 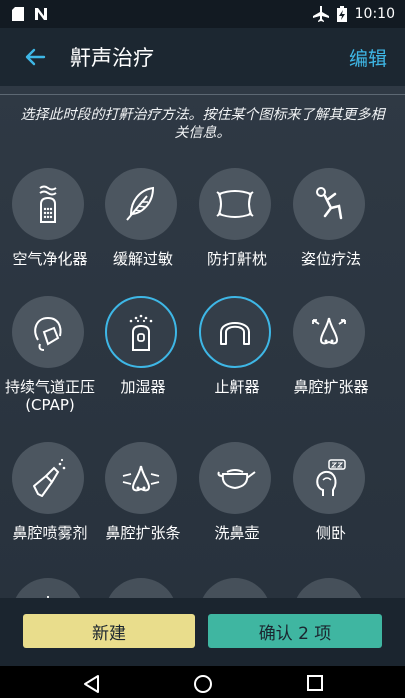 I want to click on remedy-label: 防打鼾枕, so click(x=236, y=259).